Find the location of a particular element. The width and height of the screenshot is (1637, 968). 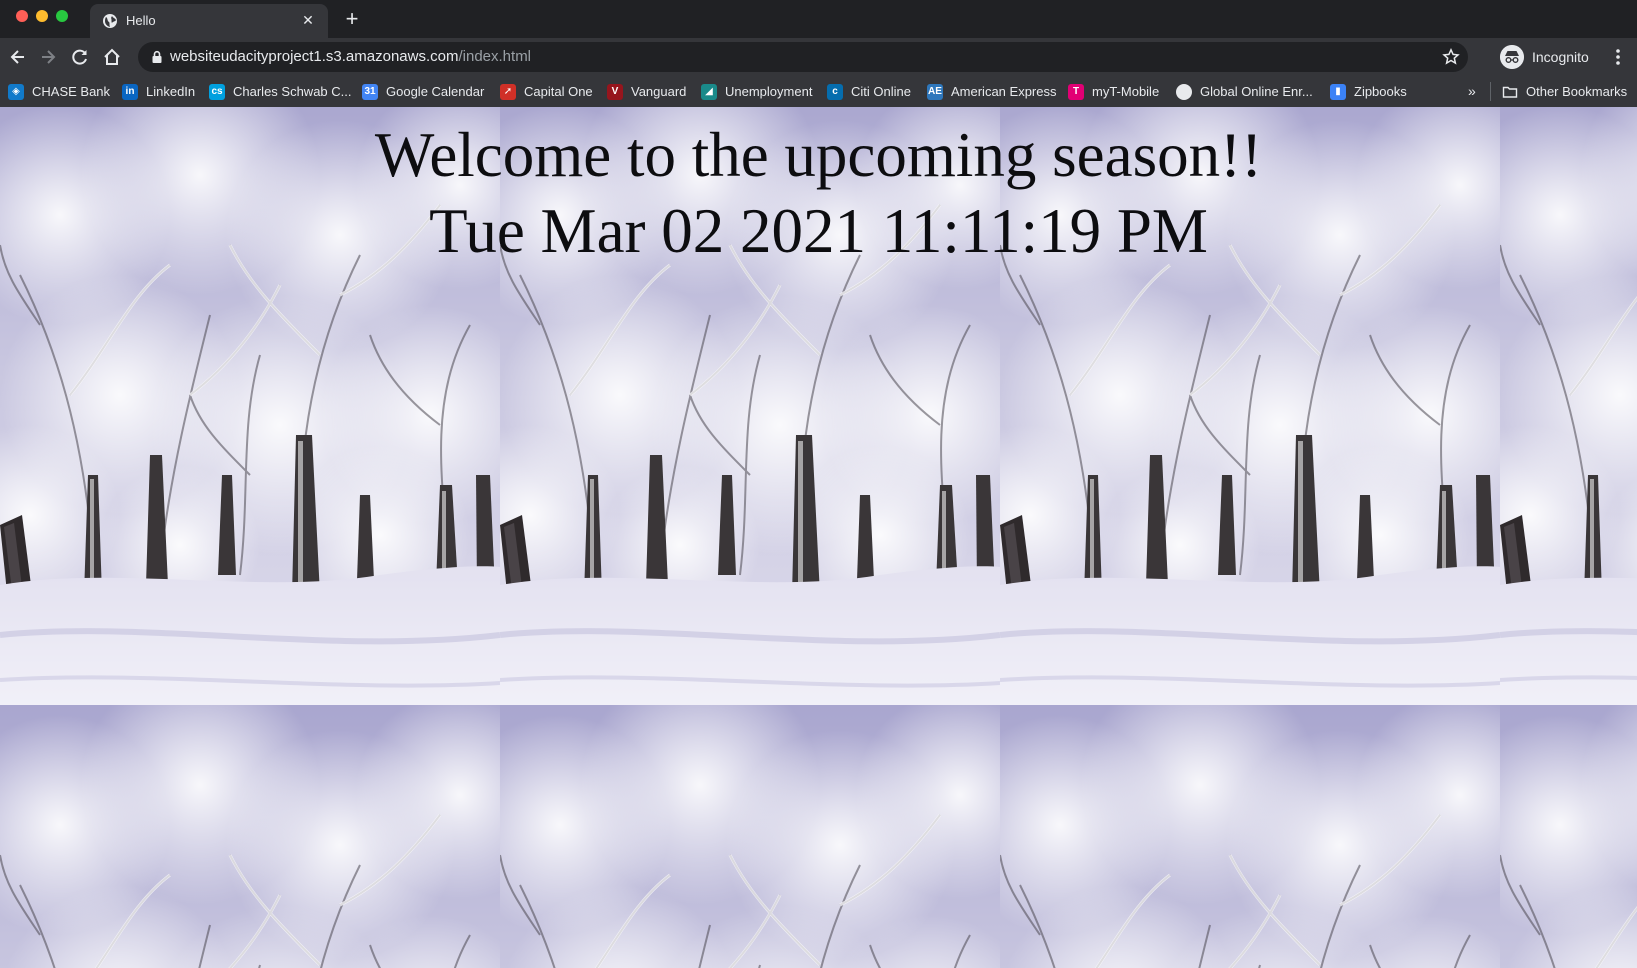

tab-close-icon: ✕ is located at coordinates (308, 20).